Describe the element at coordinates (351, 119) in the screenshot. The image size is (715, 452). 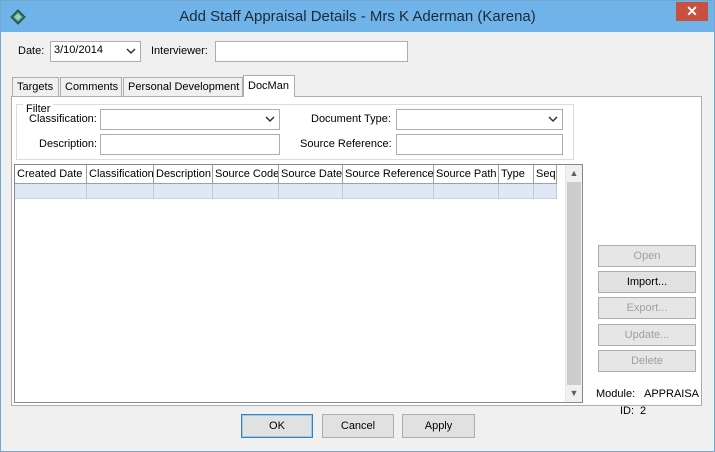
I see `document-type-label: Document Type:` at that location.